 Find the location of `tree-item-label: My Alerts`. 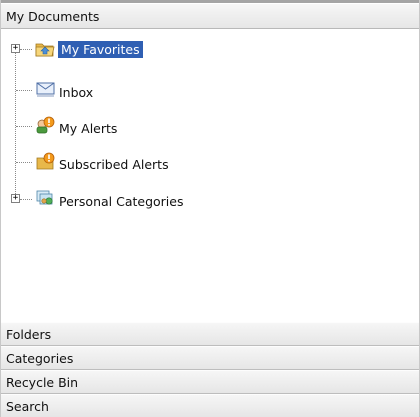

tree-item-label: My Alerts is located at coordinates (88, 128).